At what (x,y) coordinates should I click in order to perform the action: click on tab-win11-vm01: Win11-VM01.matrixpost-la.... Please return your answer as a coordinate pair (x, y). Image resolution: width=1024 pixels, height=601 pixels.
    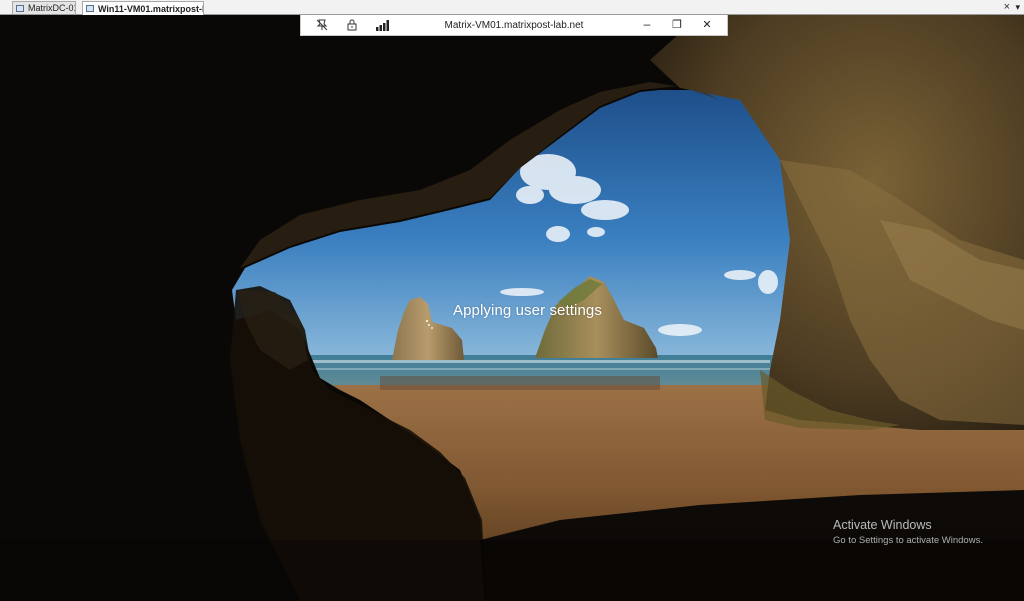
    Looking at the image, I should click on (143, 8).